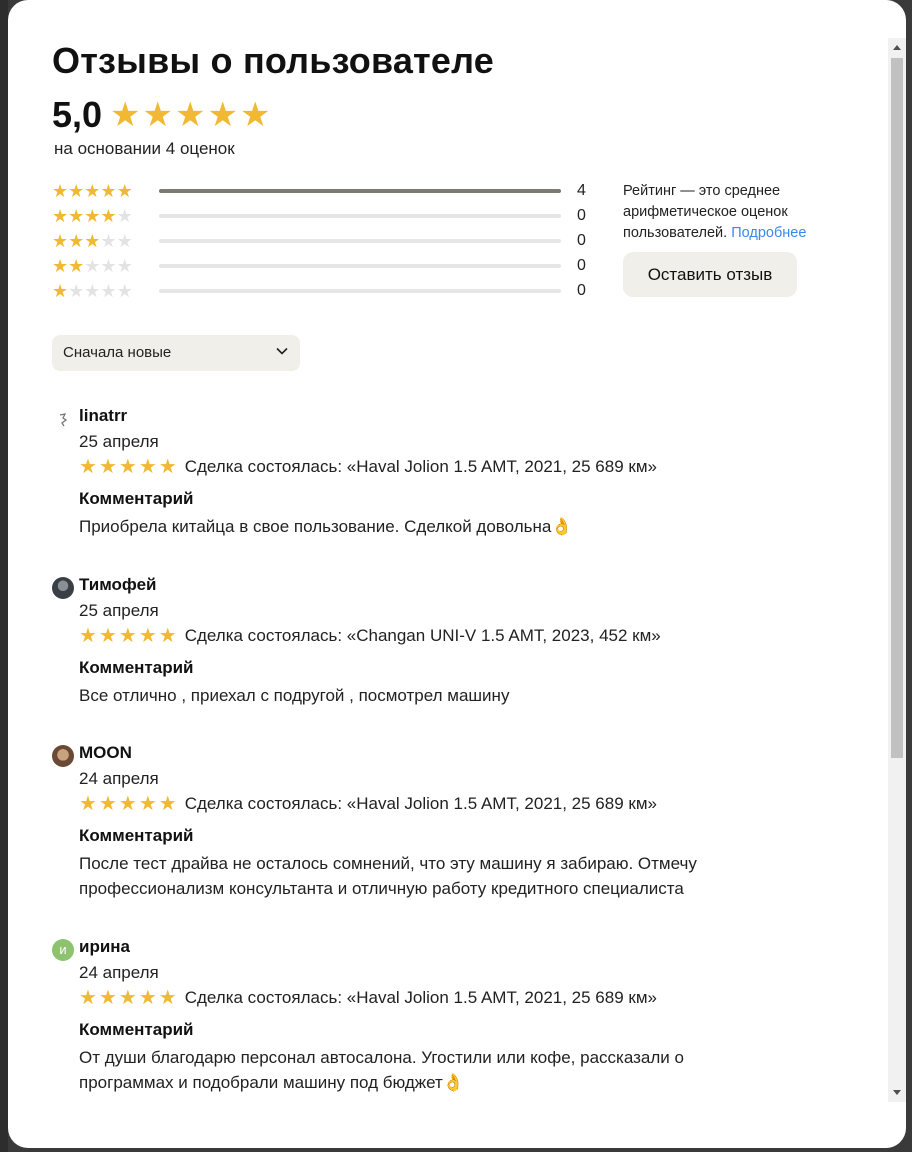 The height and width of the screenshot is (1152, 912). I want to click on more-link: Подробнее, so click(768, 233).